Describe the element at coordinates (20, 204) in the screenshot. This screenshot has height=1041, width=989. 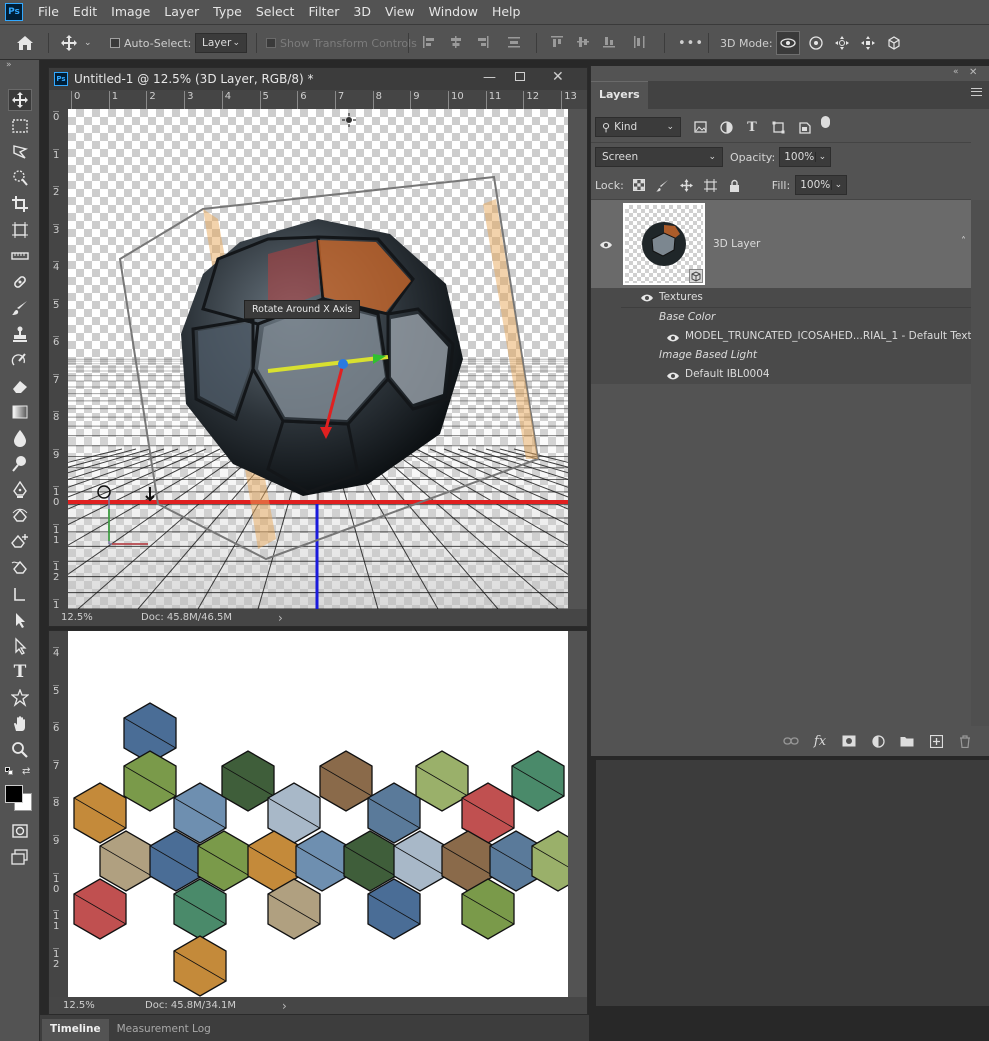
I see `crop-tool-icon` at that location.